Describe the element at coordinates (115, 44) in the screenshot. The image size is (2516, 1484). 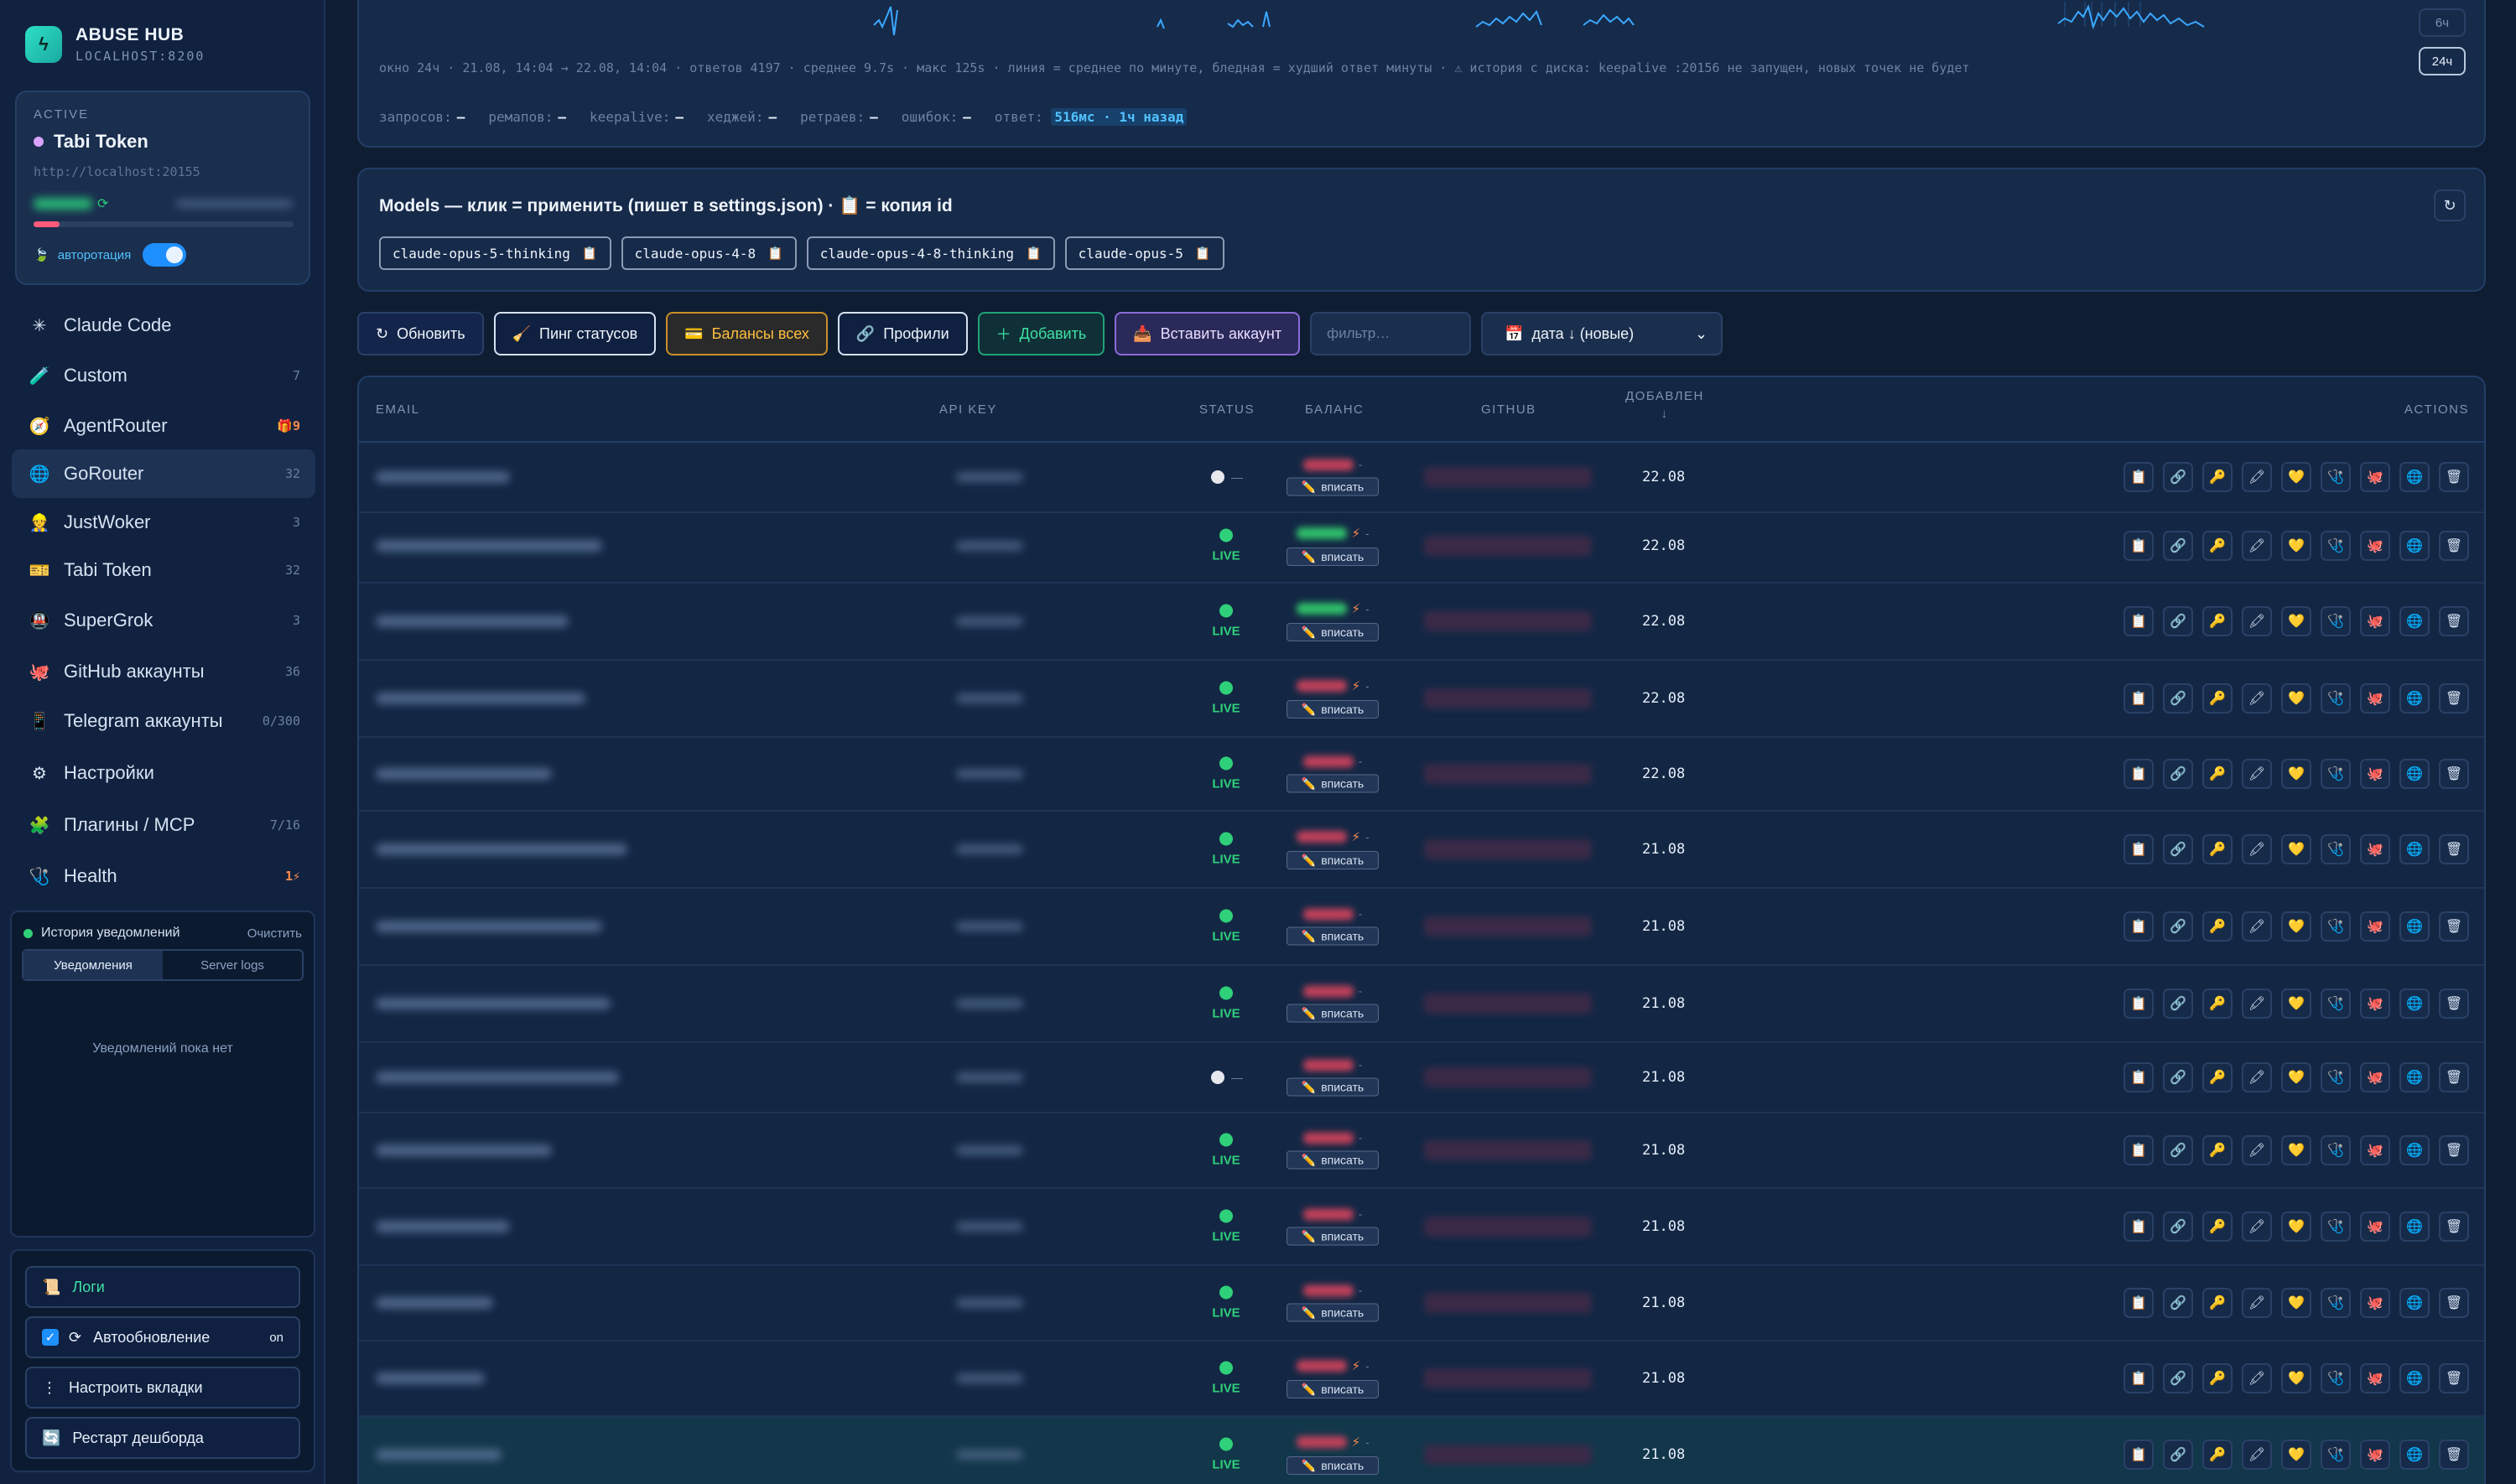
I see `brand: ϟ ABUSE HUB LOCALHOST:8200` at that location.